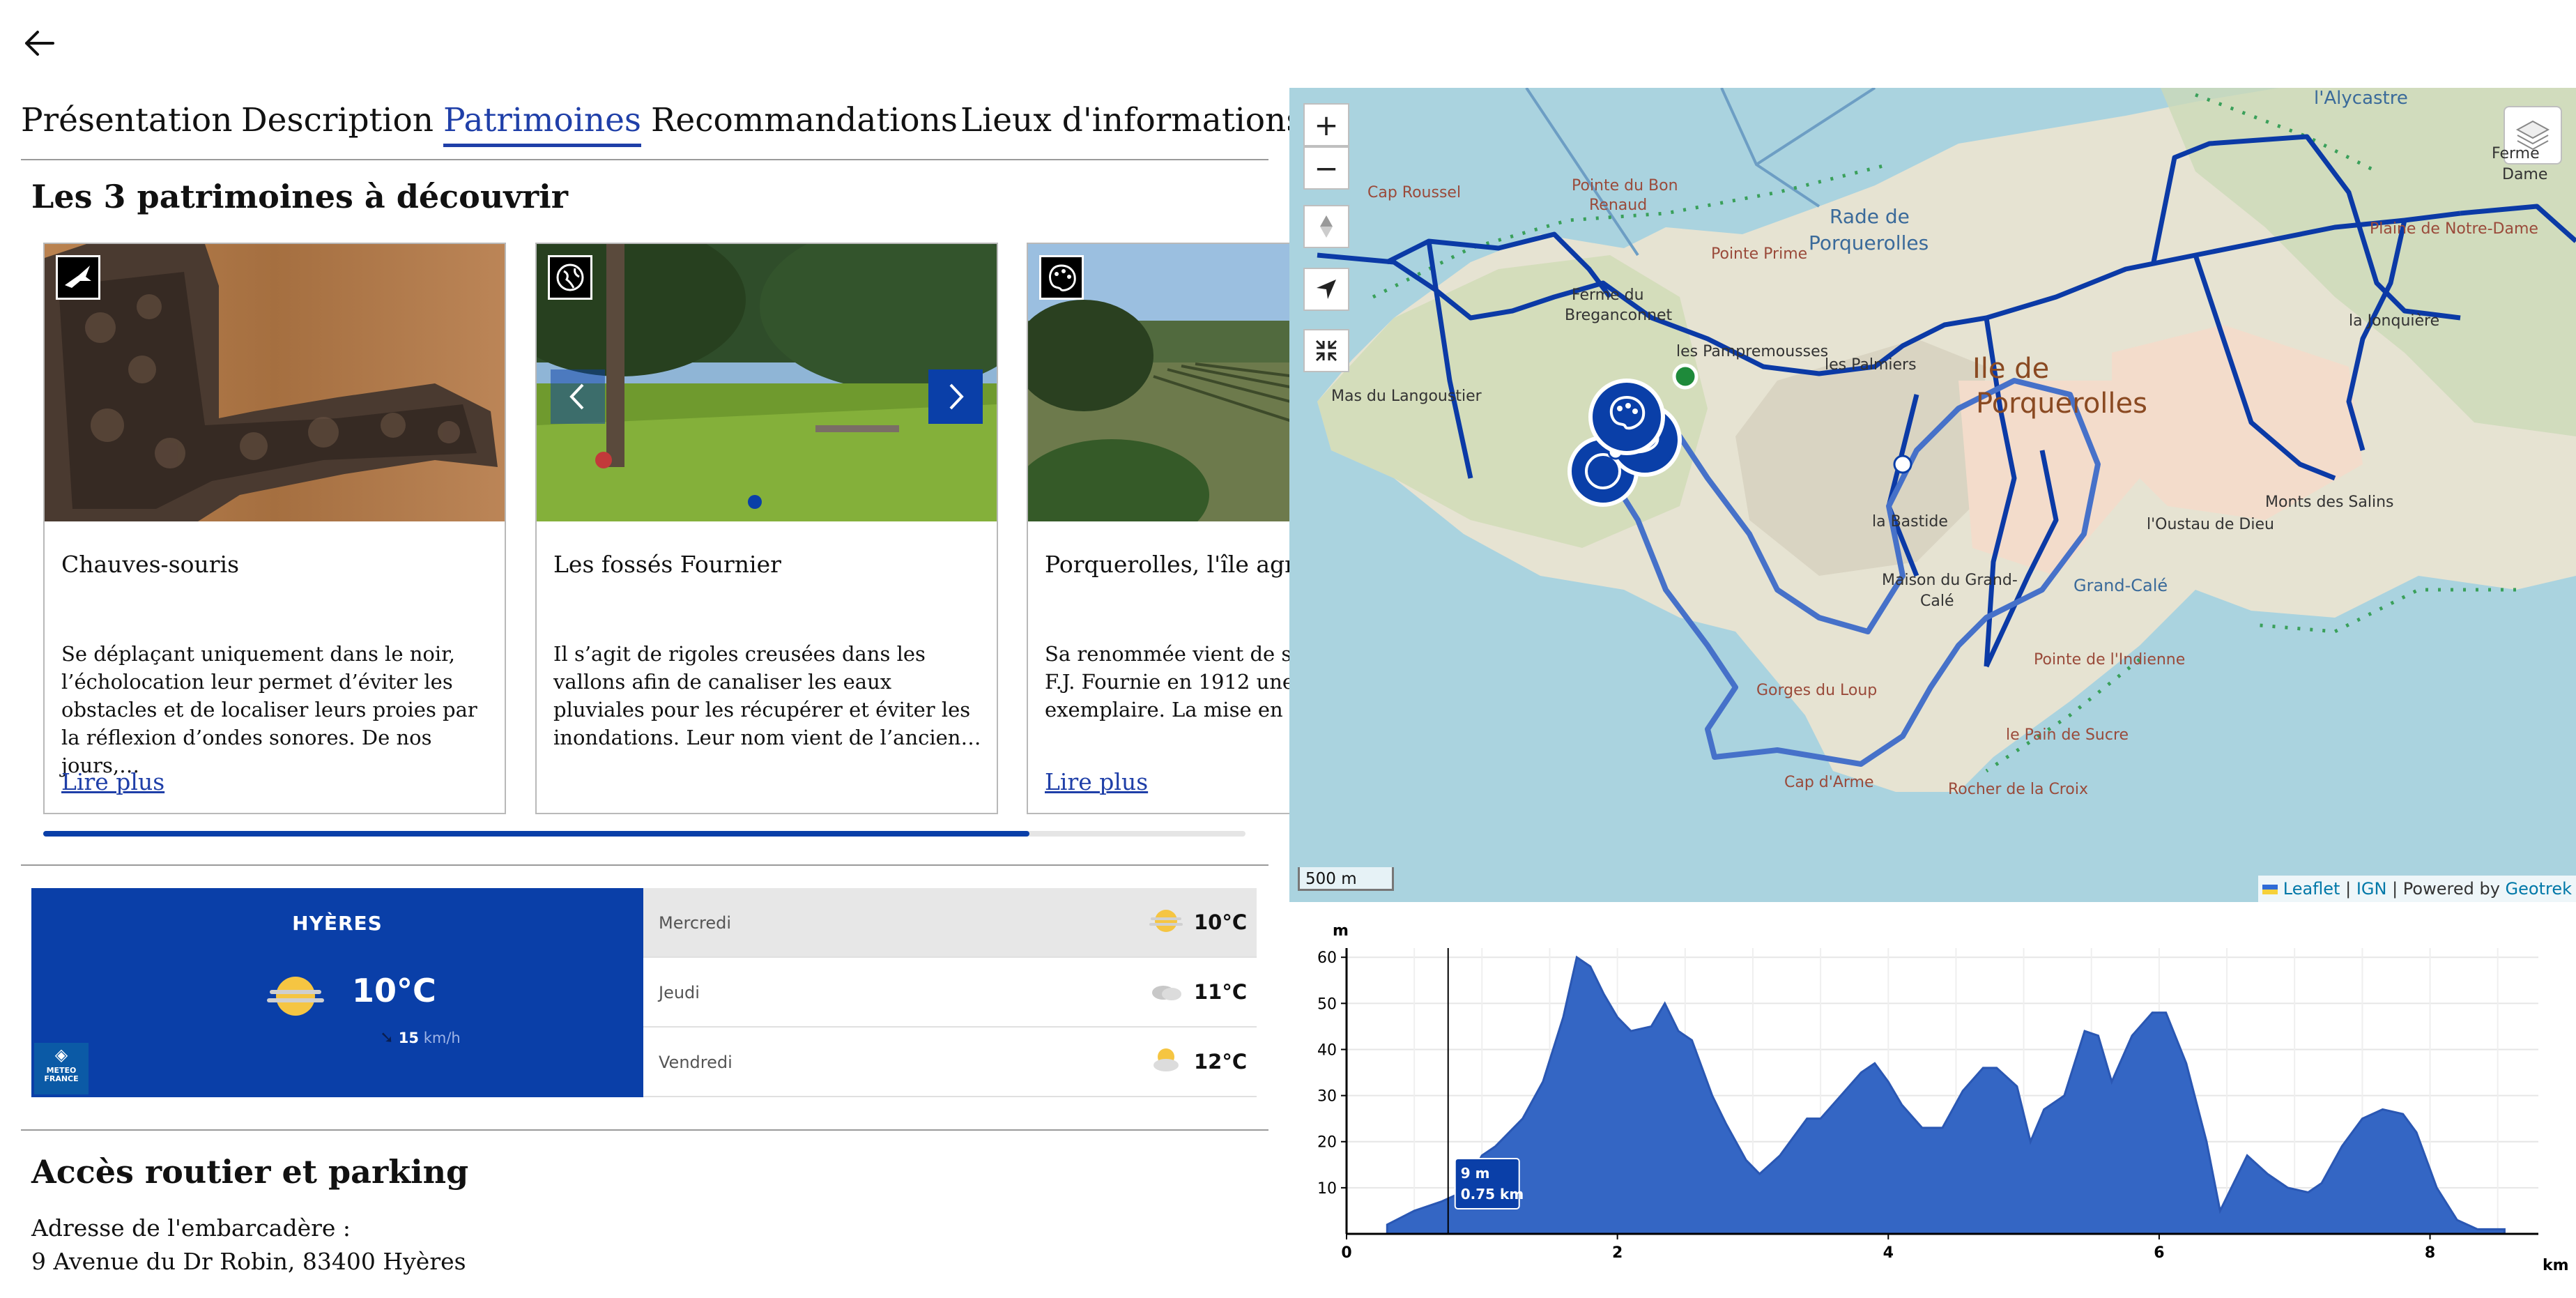 This screenshot has width=2576, height=1298. I want to click on weather-current: HYÈRES 10°C ➘ 15 km/h ◈ METEO FRANCE, so click(337, 992).